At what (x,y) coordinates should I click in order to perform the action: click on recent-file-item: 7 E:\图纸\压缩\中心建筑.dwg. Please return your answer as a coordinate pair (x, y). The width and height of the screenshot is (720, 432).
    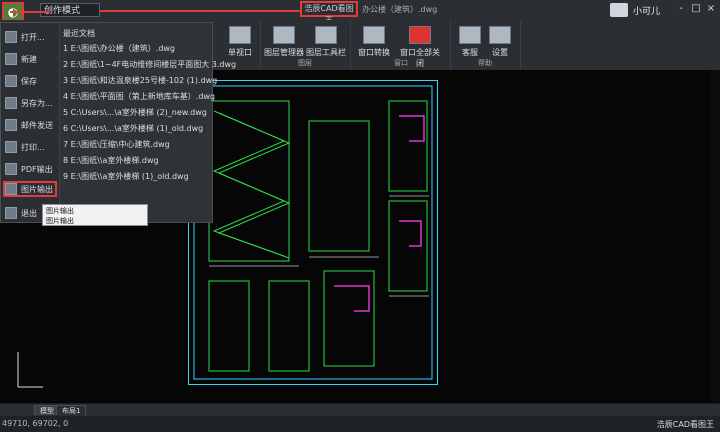
    Looking at the image, I should click on (116, 144).